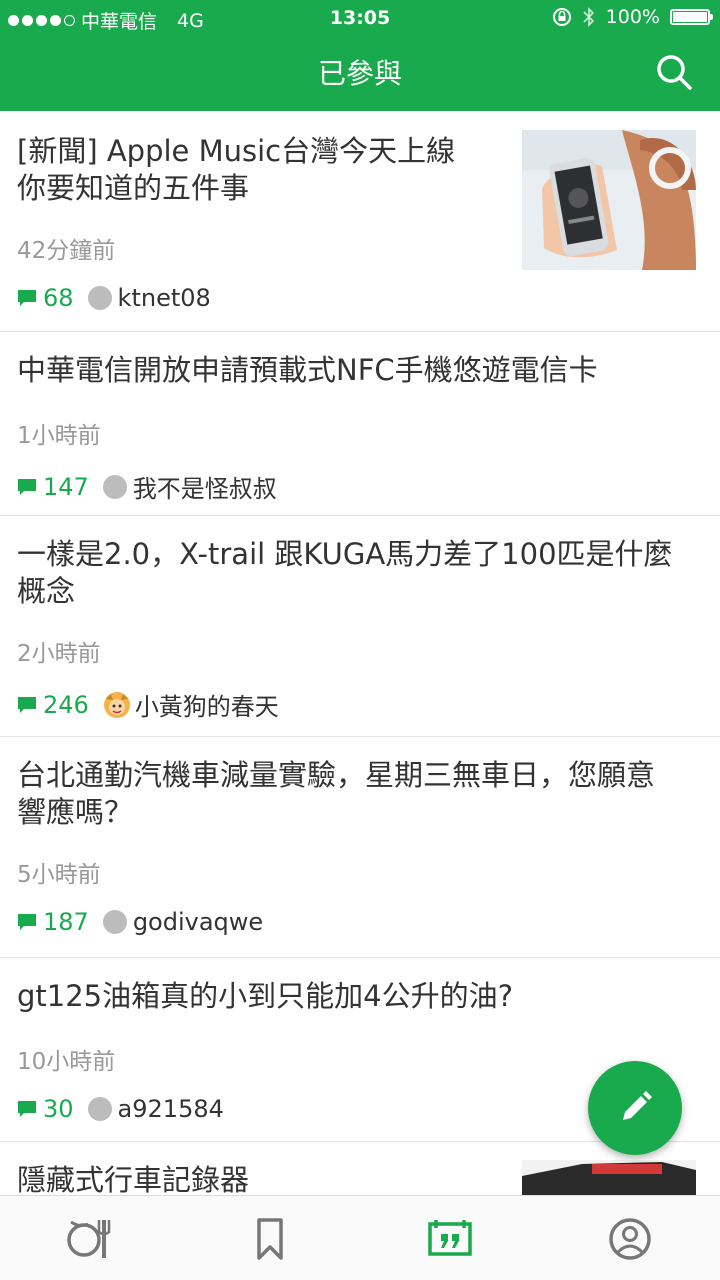 The image size is (720, 1280). I want to click on post-time: 2小時前, so click(59, 654).